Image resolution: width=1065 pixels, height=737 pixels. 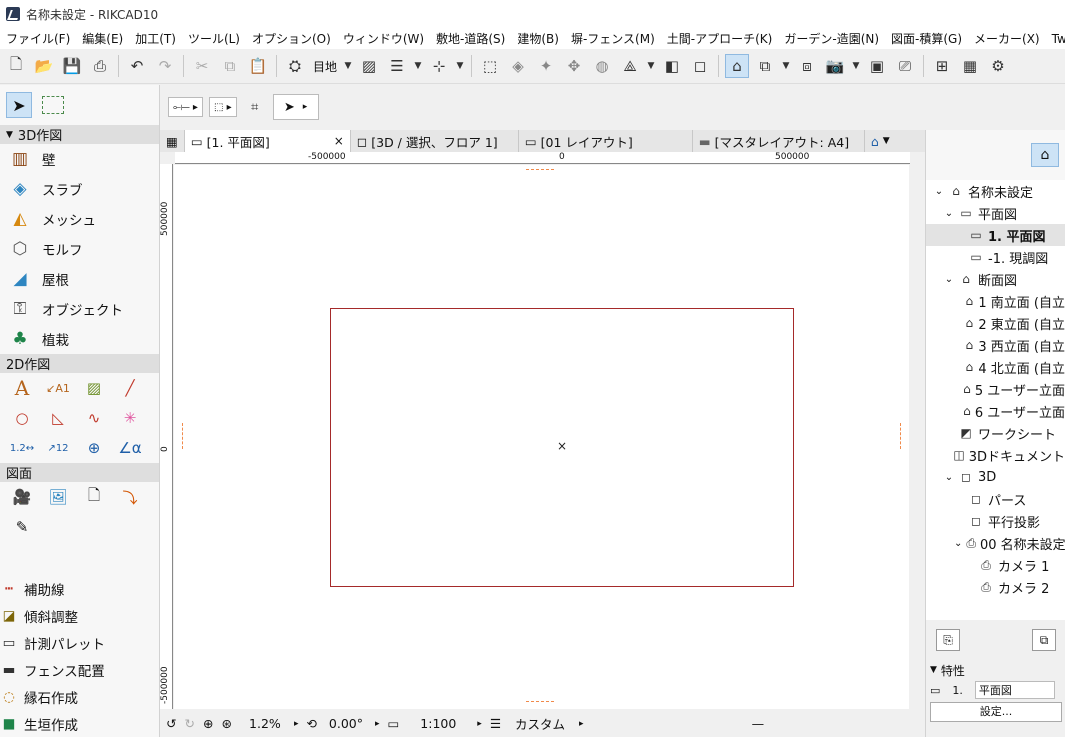 I want to click on tree-item: ⌂ 1 南立面 (自立, so click(x=995, y=301).